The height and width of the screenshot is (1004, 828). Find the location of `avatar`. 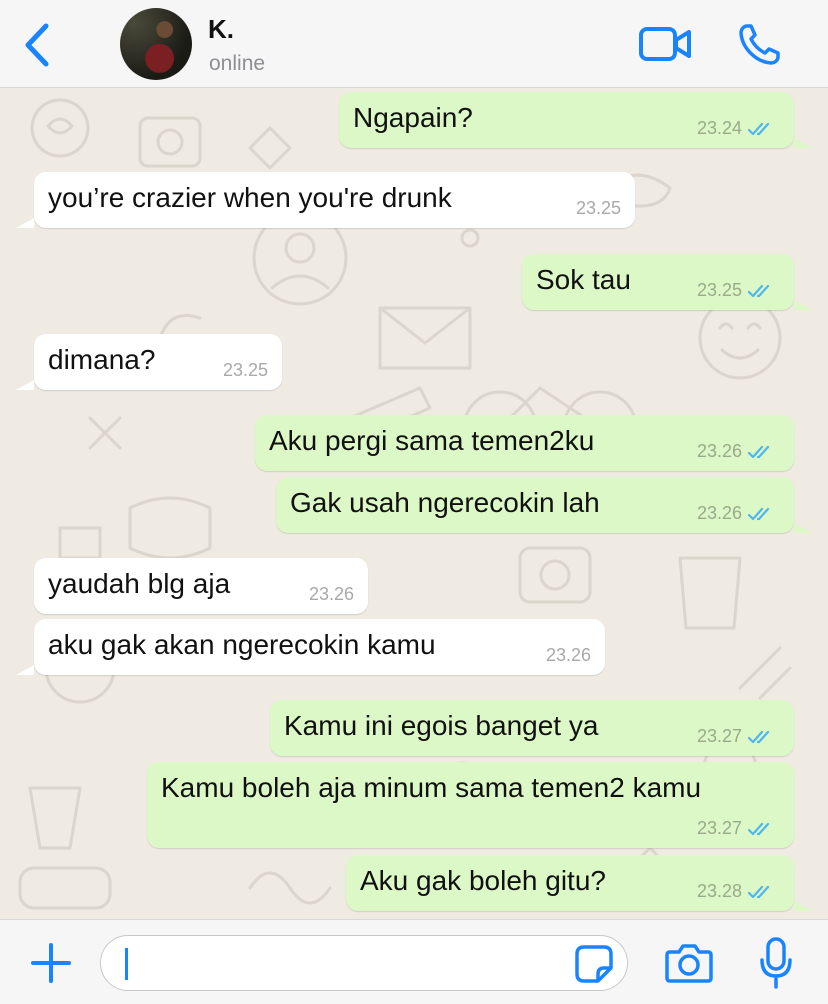

avatar is located at coordinates (156, 44).